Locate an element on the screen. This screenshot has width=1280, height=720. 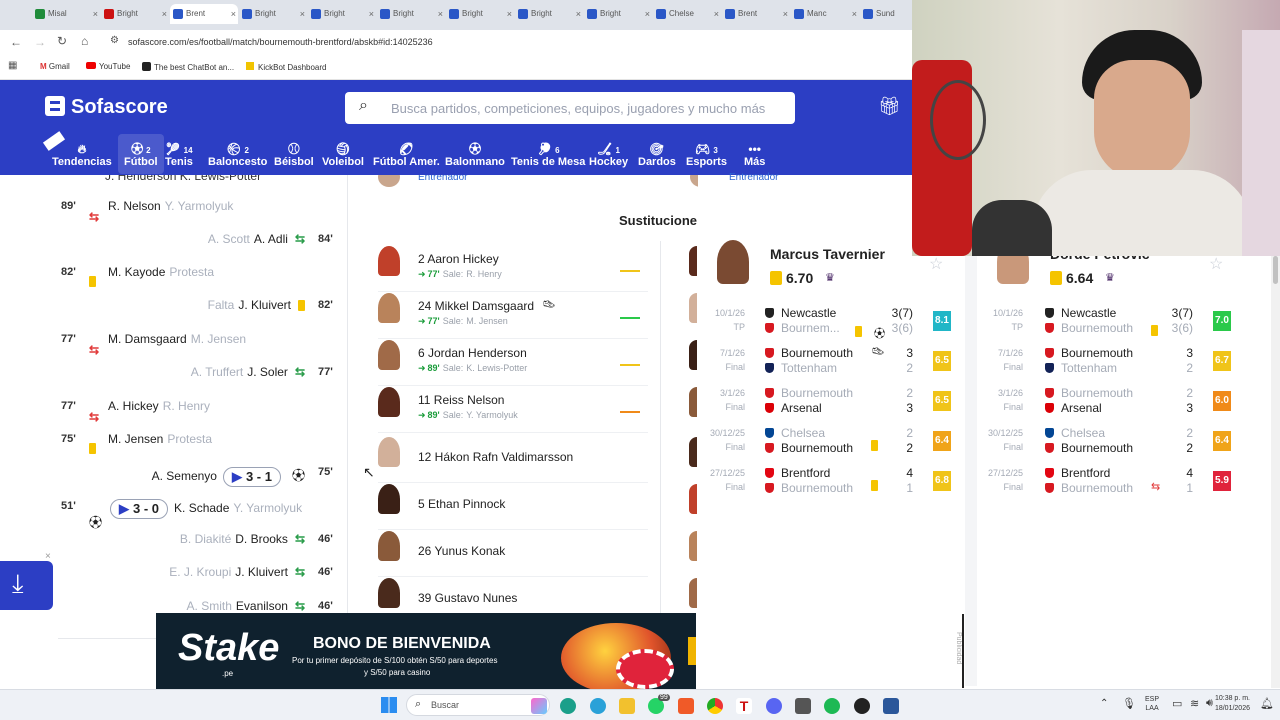
browser-tab: Misal × is located at coordinates (66, 14).